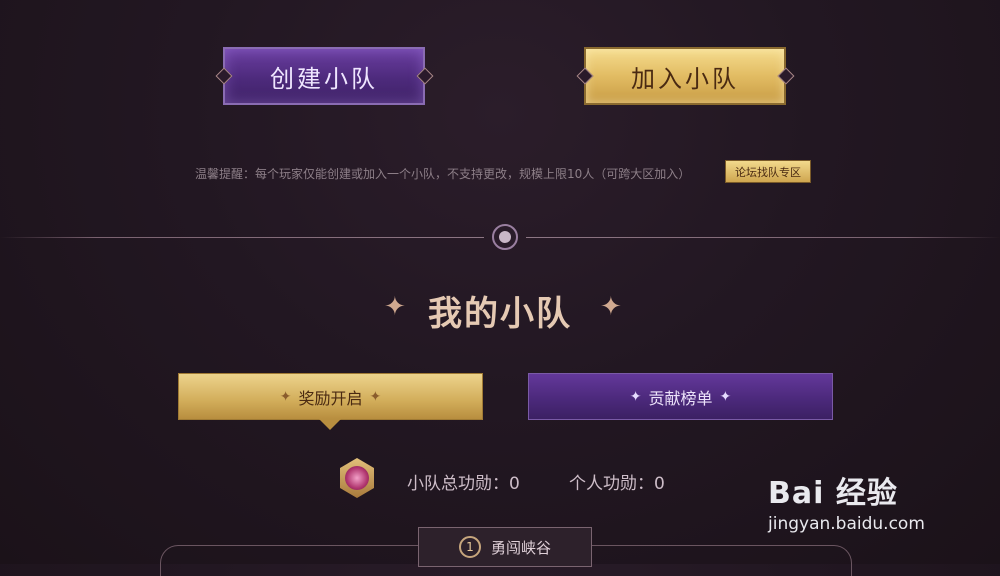 This screenshot has width=1000, height=576. I want to click on stage-number: 1, so click(469, 547).